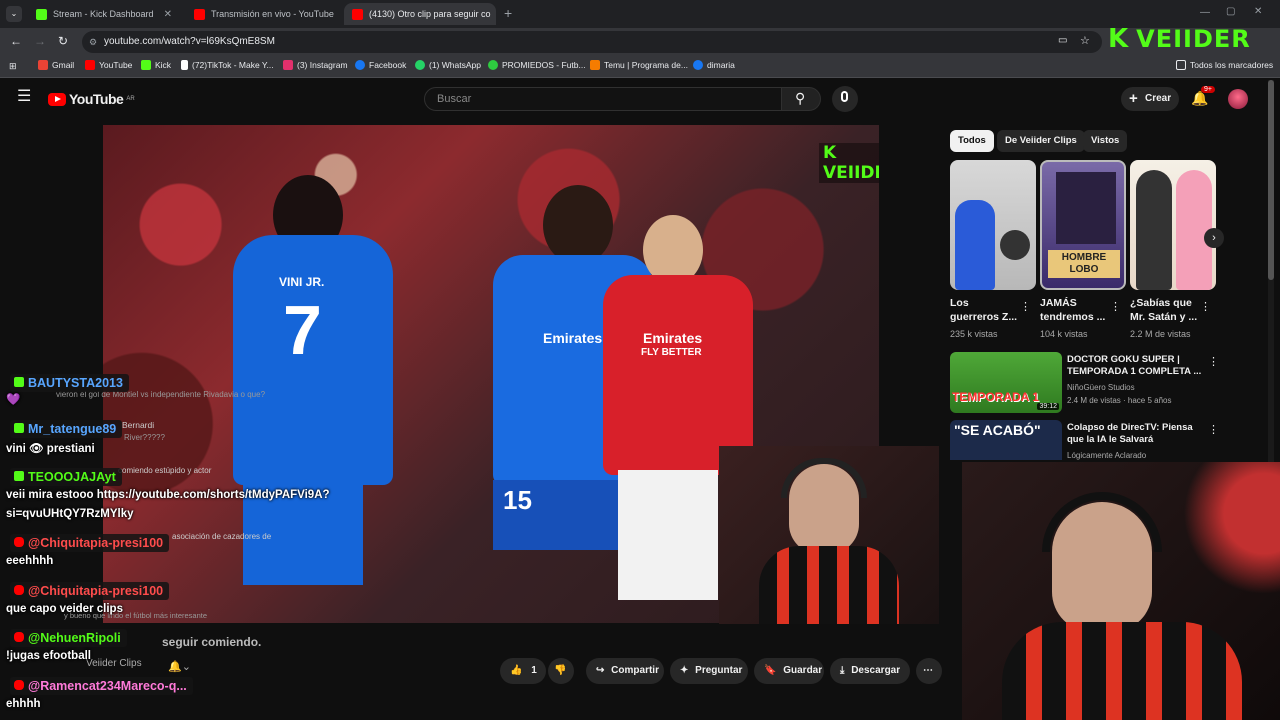  I want to click on chat-message: !jugas efootball, so click(48, 656).